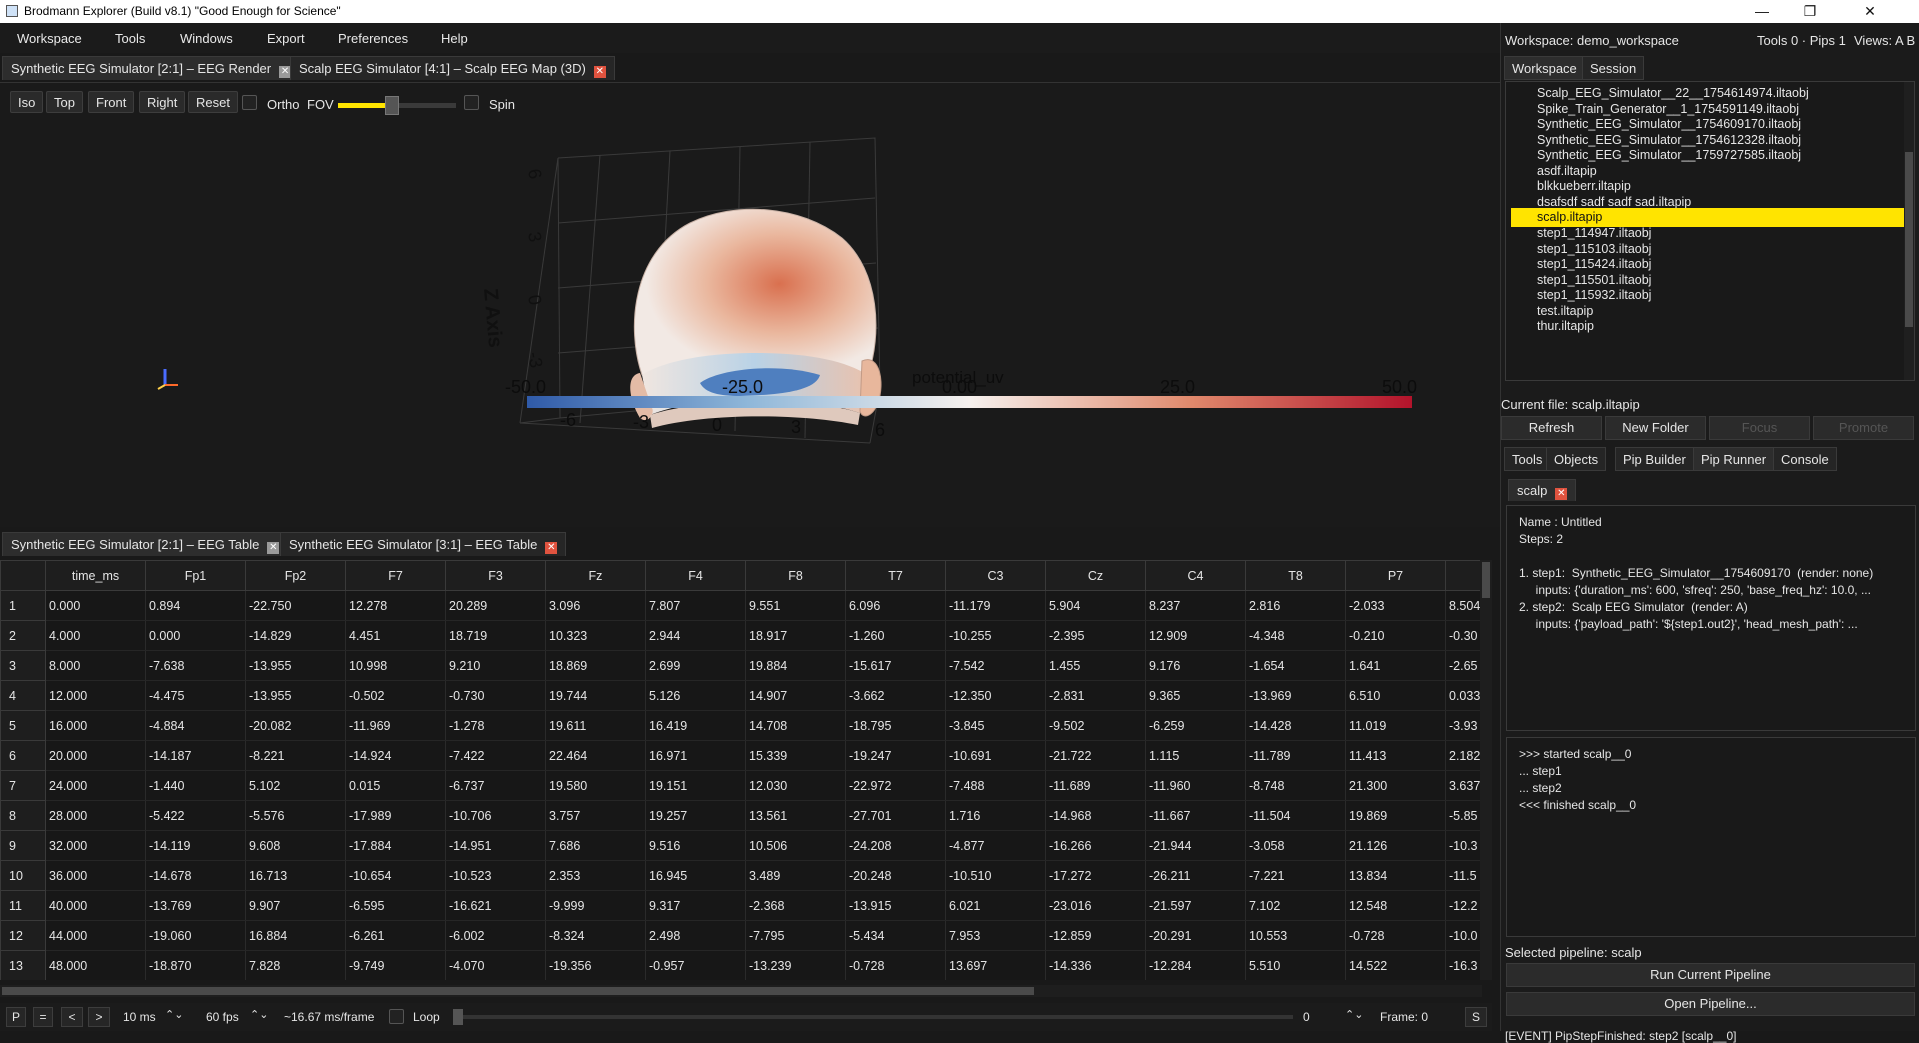  What do you see at coordinates (1464, 575) in the screenshot?
I see `column-header` at bounding box center [1464, 575].